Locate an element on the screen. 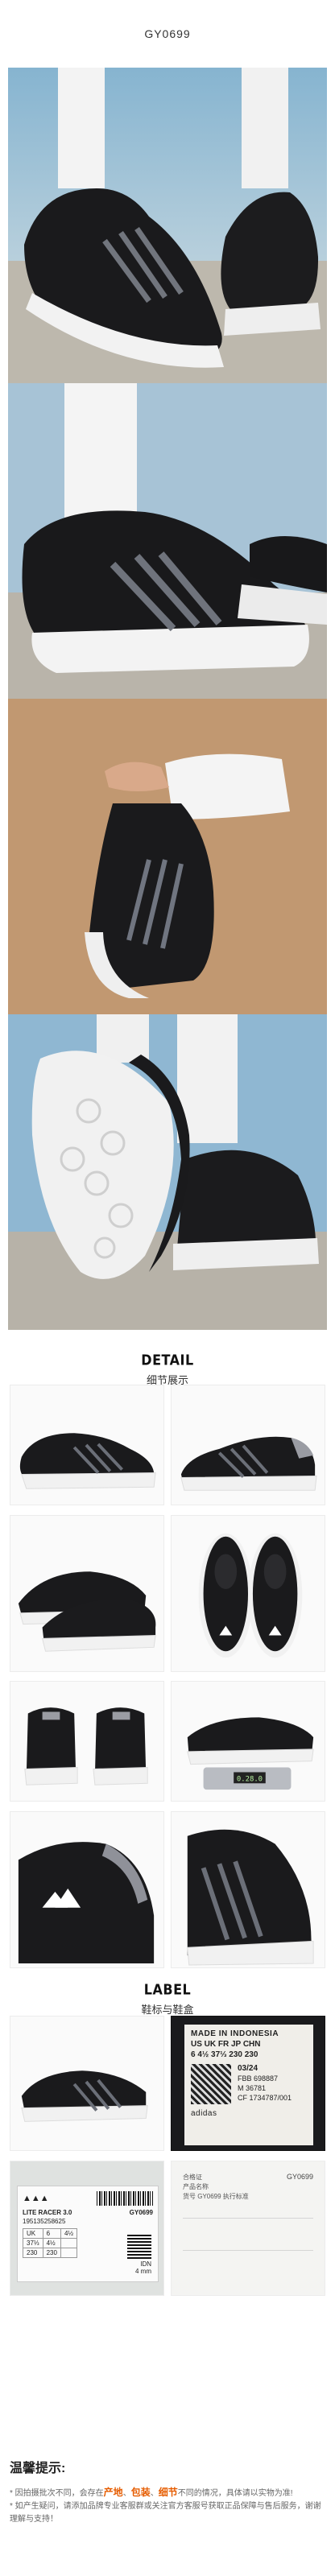 The image size is (335, 2576). size-cell: 6 is located at coordinates (51, 2233).